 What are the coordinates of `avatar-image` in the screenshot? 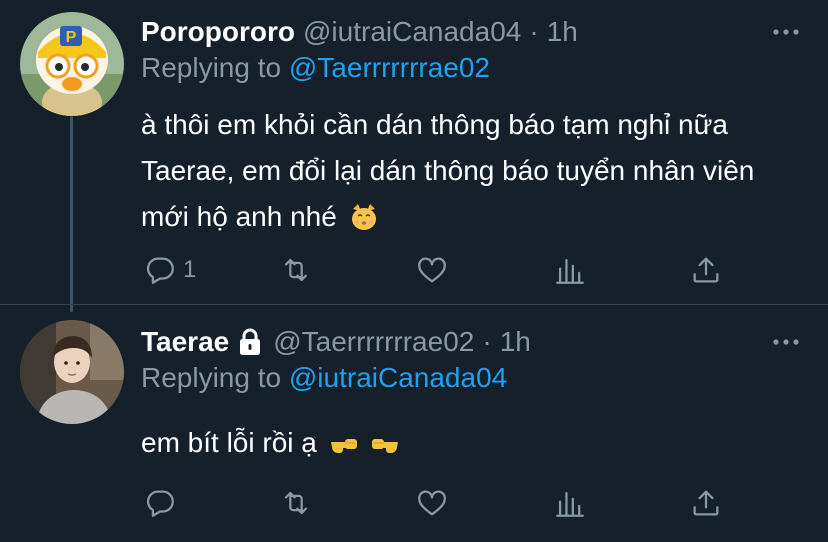 It's located at (72, 372).